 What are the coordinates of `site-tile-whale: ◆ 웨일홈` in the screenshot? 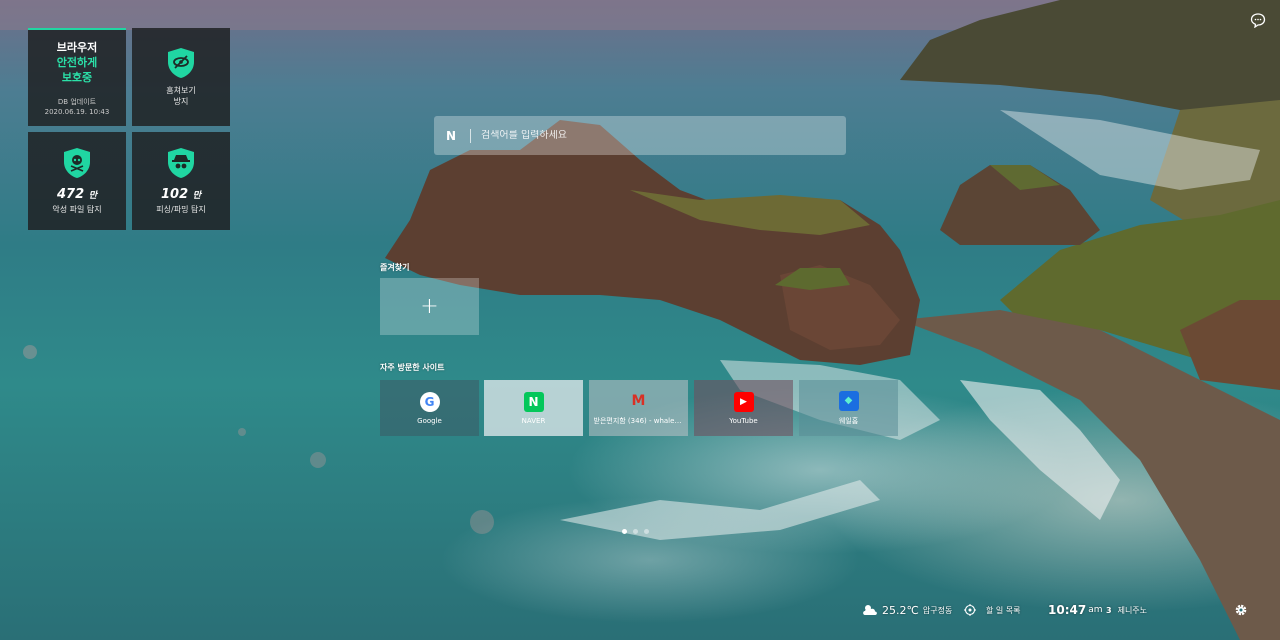 It's located at (848, 408).